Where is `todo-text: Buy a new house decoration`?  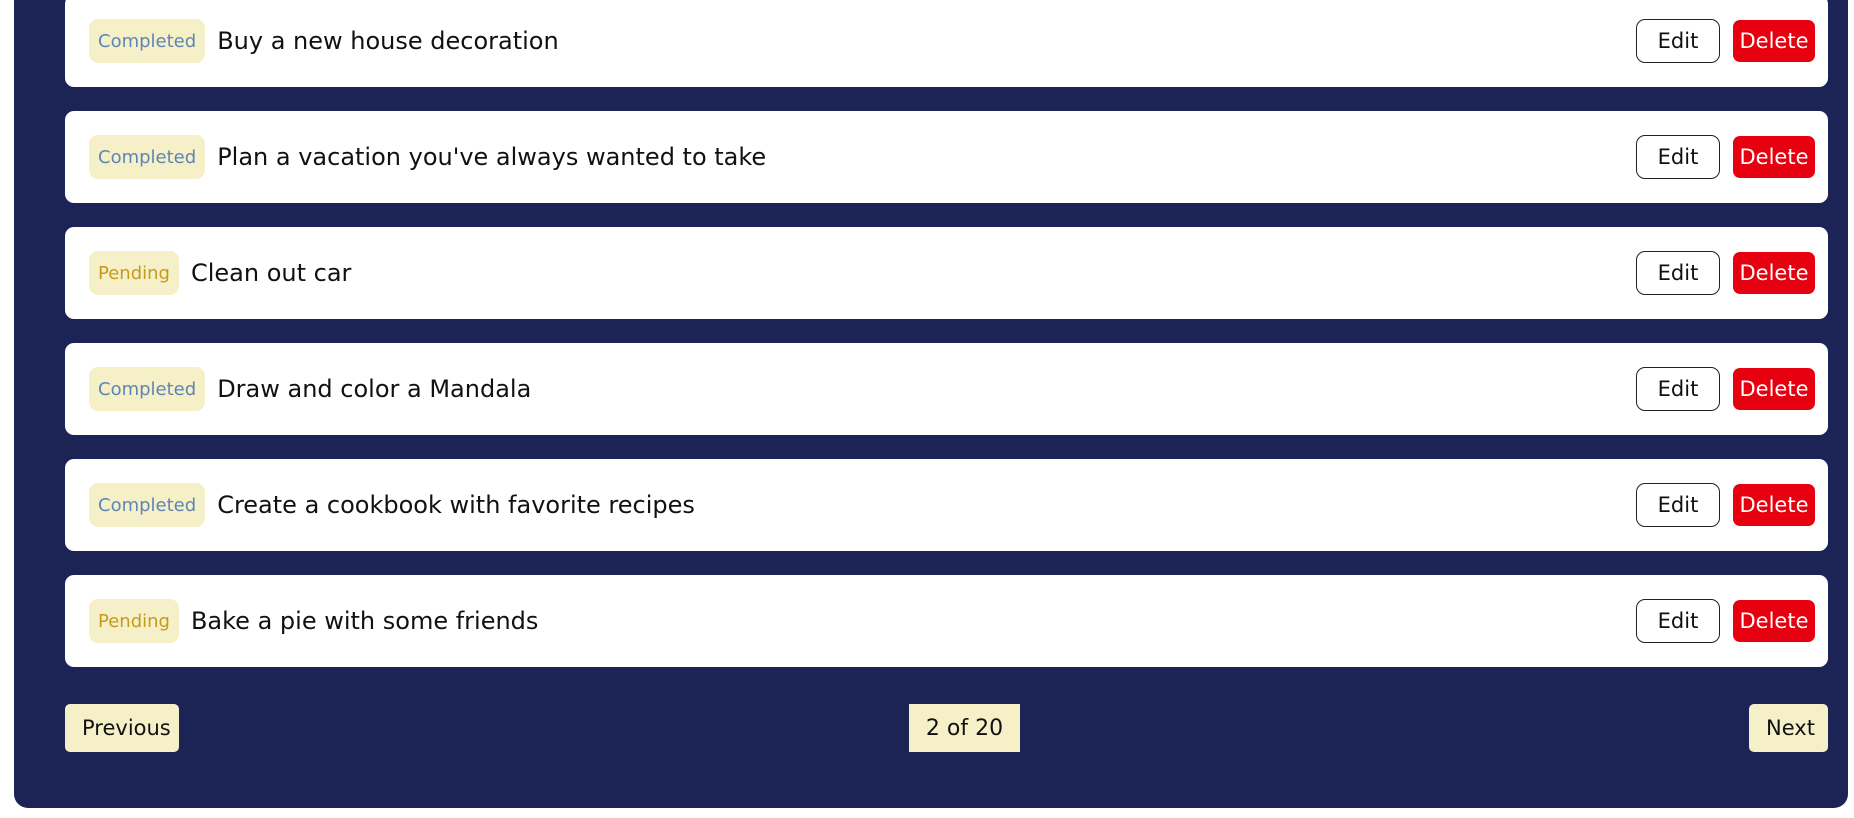 todo-text: Buy a new house decoration is located at coordinates (388, 41).